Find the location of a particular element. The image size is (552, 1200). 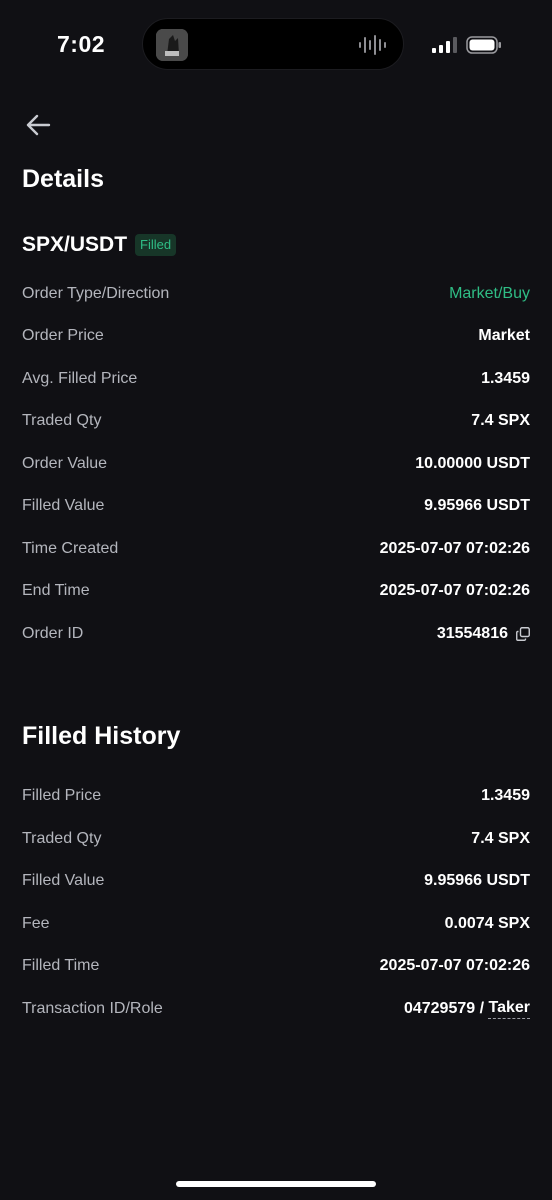

detail-row-end-time: End Time 2025-07-07 07:02:26 is located at coordinates (276, 591).